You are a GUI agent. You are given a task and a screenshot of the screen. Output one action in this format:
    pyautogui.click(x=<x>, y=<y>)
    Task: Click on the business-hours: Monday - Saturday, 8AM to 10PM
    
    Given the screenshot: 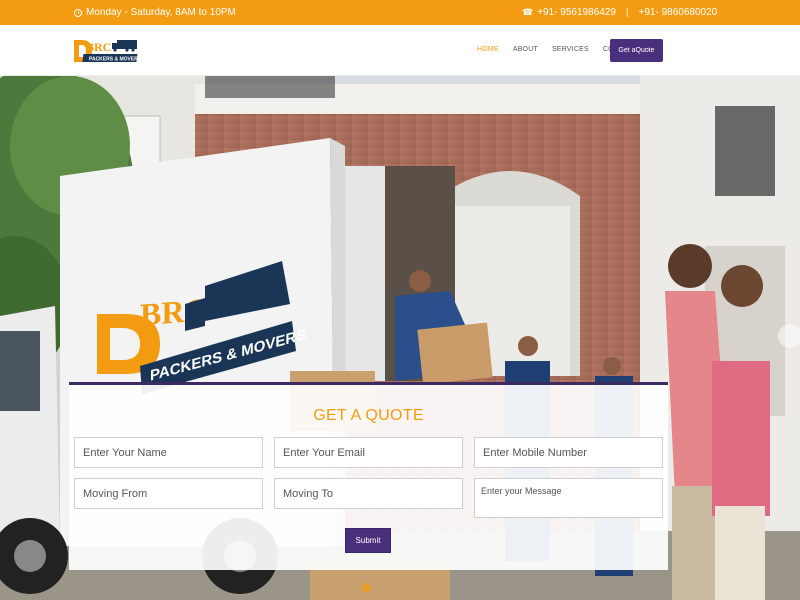 What is the action you would take?
    pyautogui.click(x=155, y=12)
    